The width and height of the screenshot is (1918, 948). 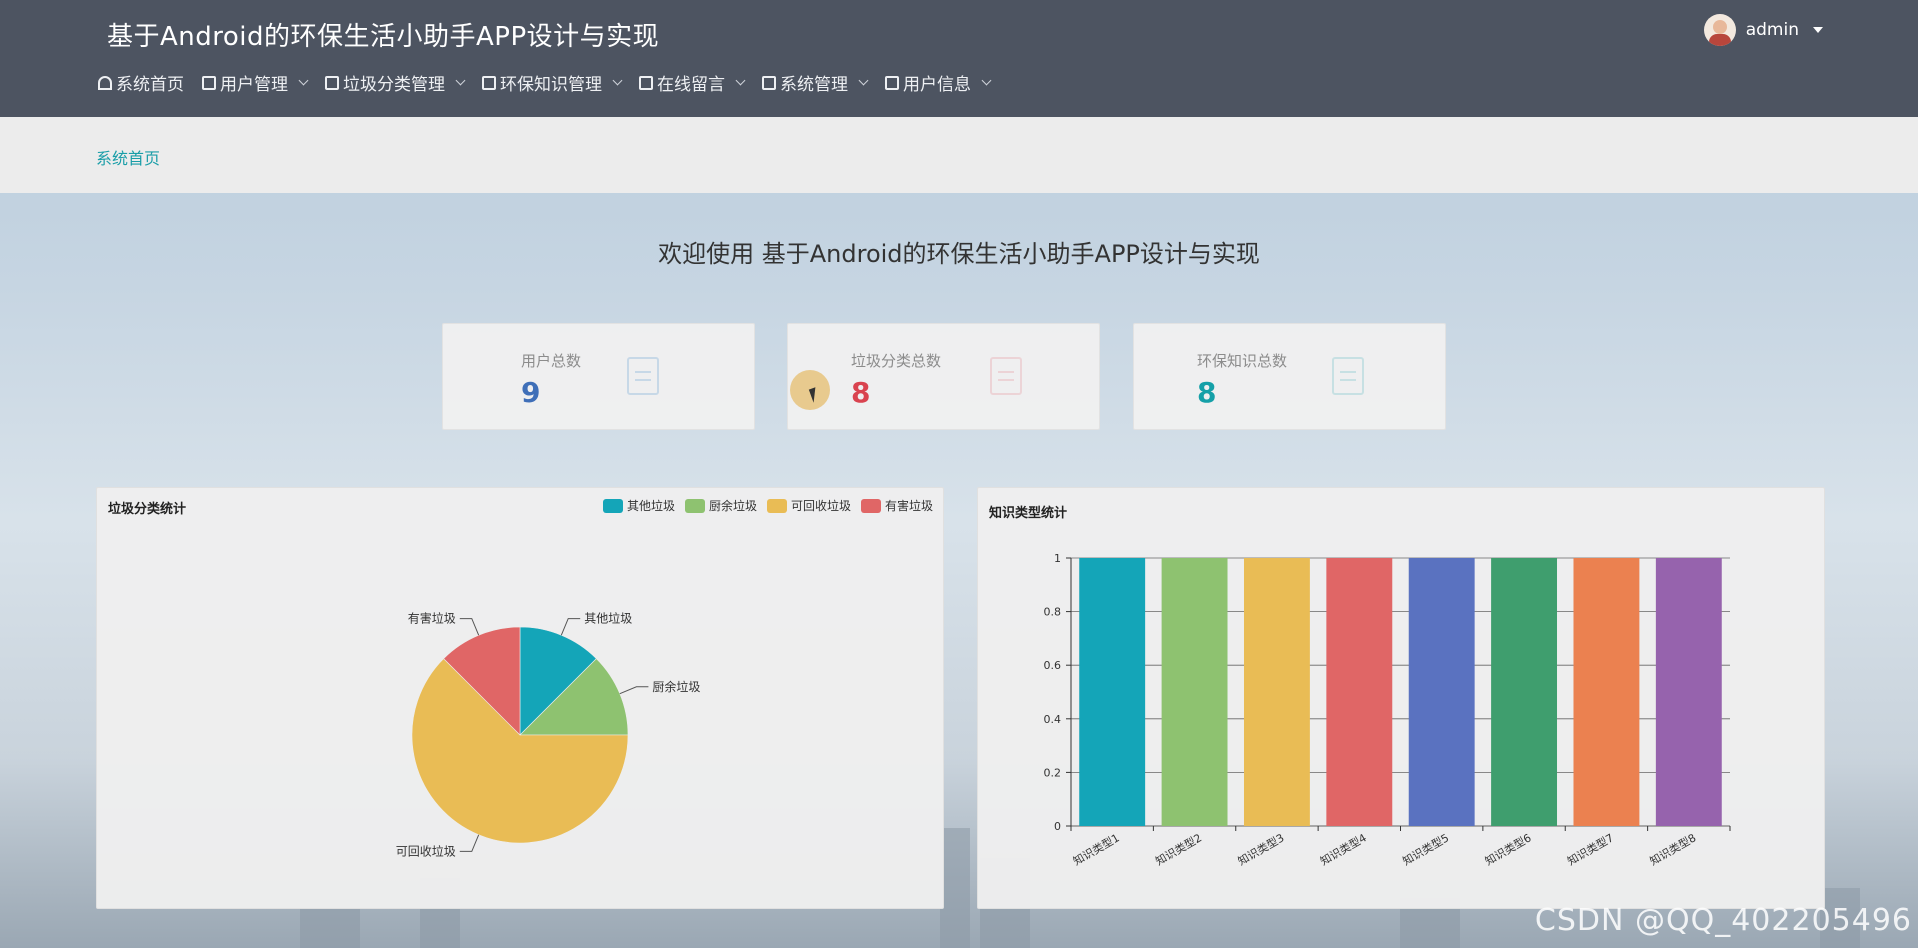 I want to click on nav-item-garbage-management: 垃圾分类管理, so click(x=395, y=82).